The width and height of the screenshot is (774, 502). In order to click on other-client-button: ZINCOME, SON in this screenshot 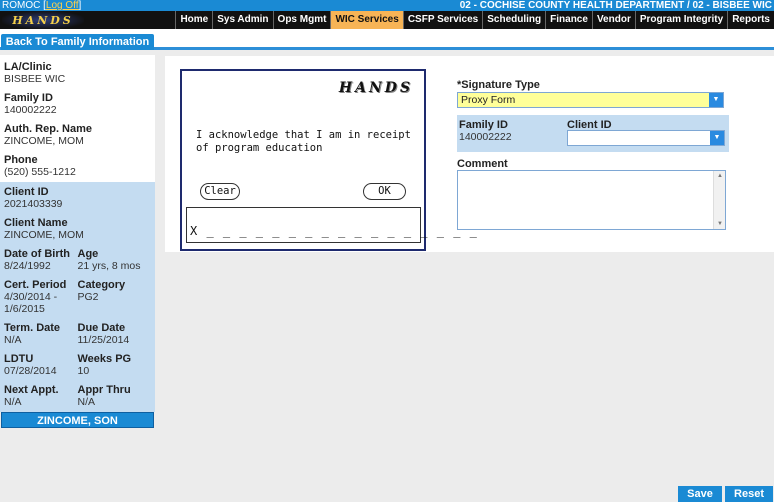, I will do `click(77, 420)`.